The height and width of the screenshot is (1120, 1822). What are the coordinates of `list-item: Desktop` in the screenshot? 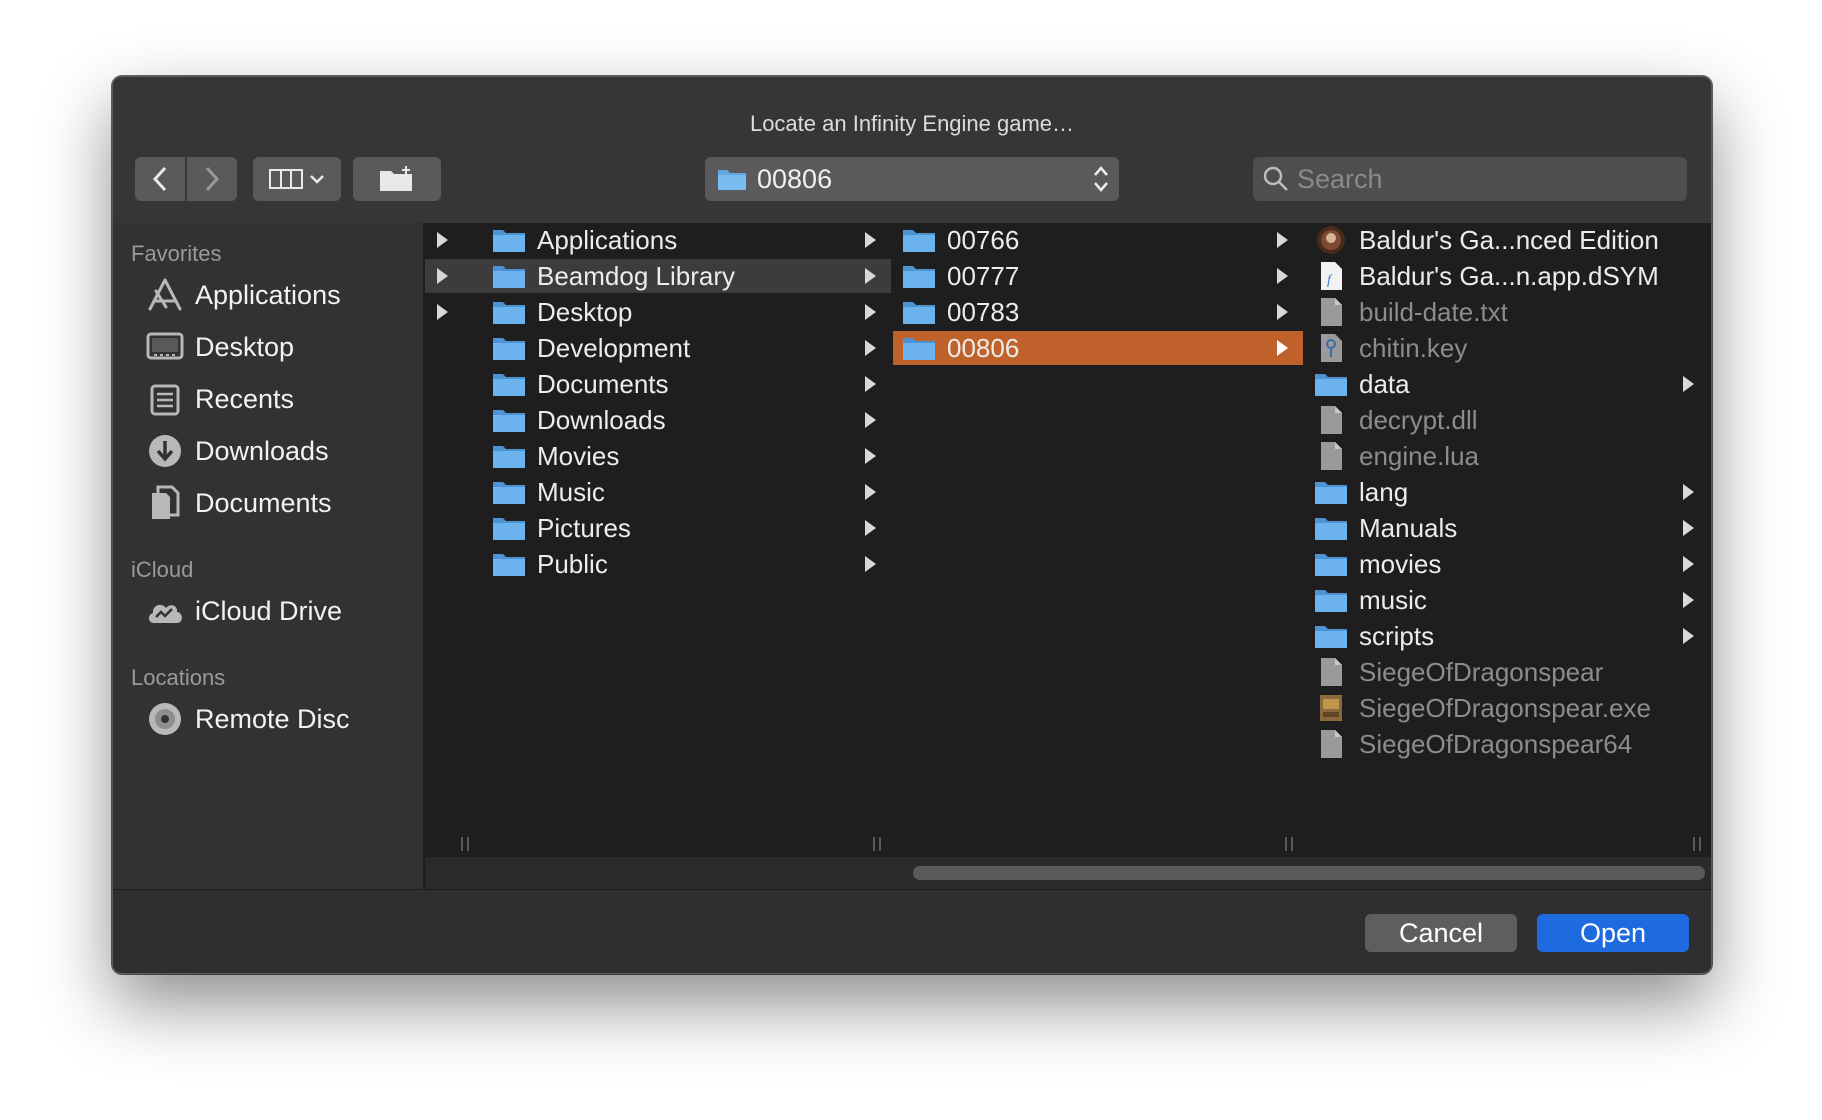 It's located at (687, 312).